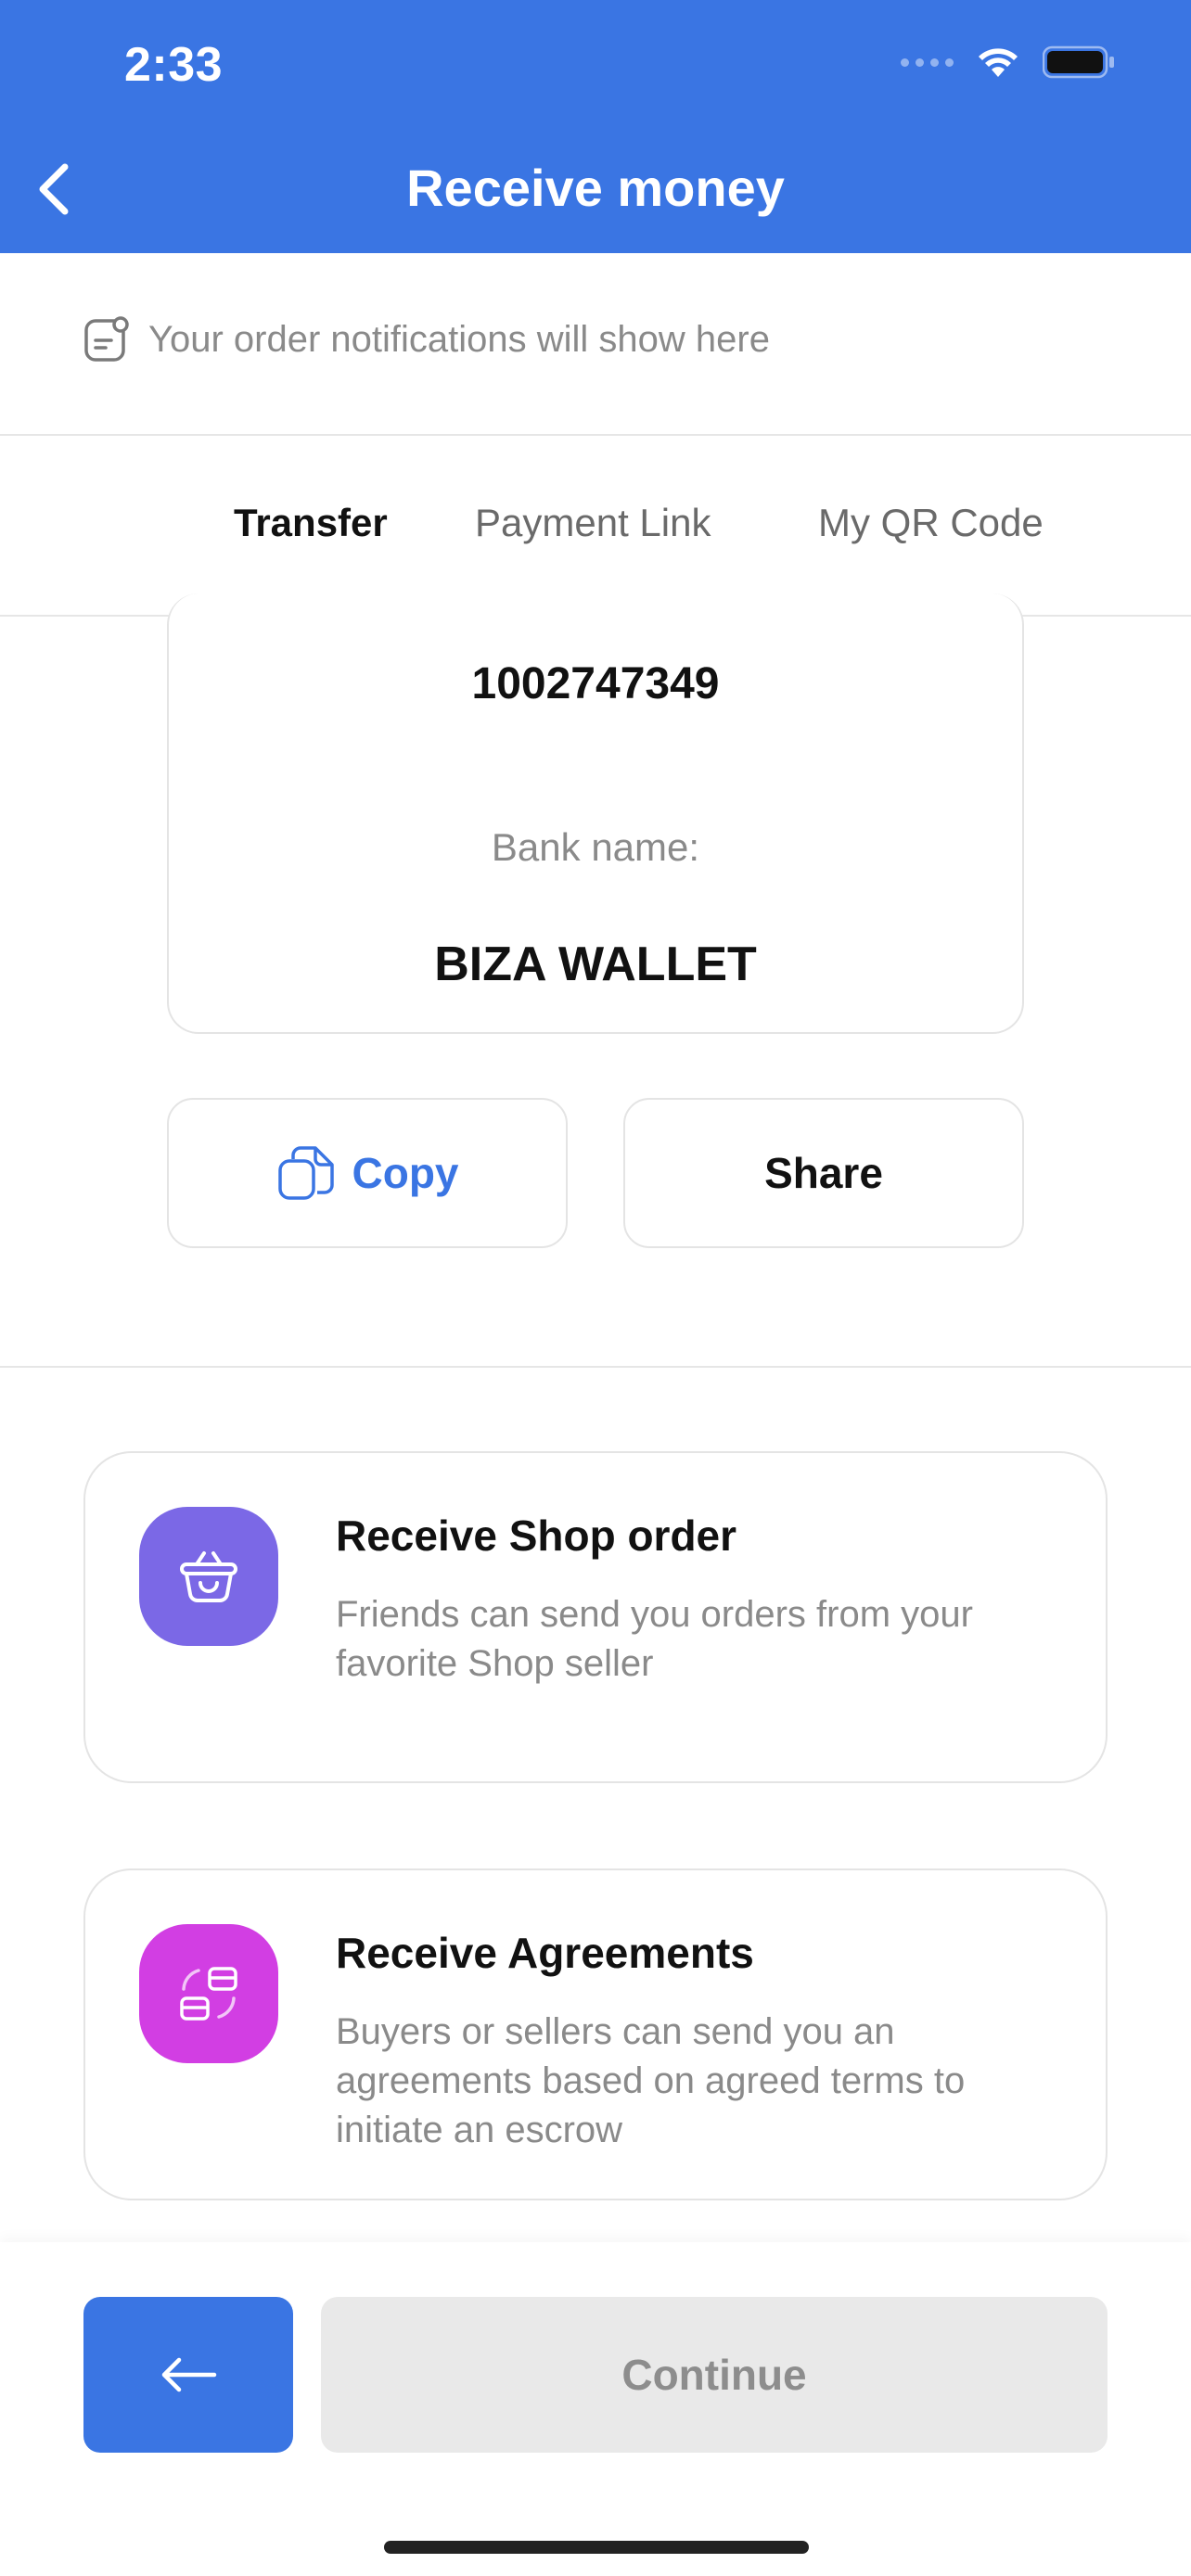 This screenshot has width=1191, height=2576. What do you see at coordinates (174, 65) in the screenshot?
I see `status-time: 2:33` at bounding box center [174, 65].